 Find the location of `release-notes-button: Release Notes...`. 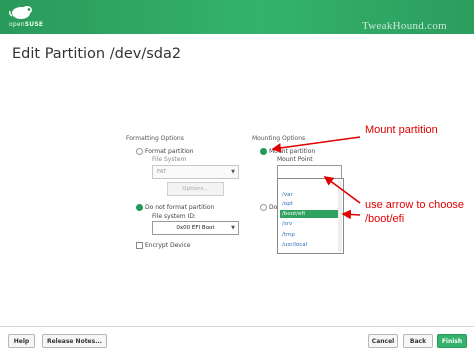

release-notes-button: Release Notes... is located at coordinates (74, 341).